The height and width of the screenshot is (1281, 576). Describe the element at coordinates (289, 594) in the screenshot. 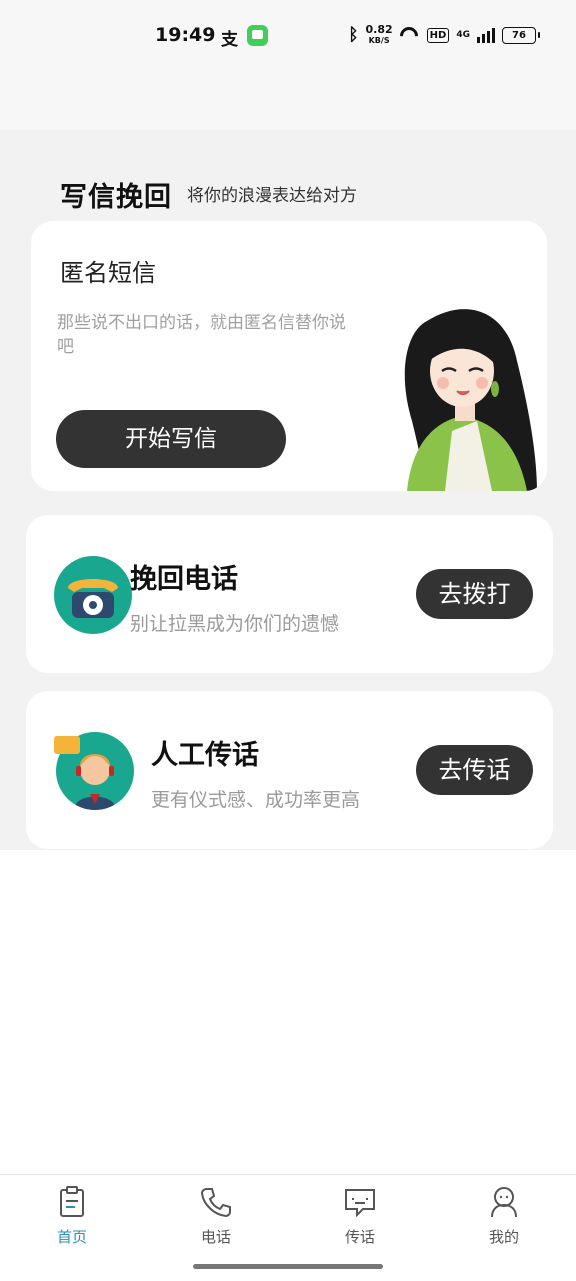

I see `recovery-call-card: 挽回电话 别让拉黑成为你们的遗憾 去拨打` at that location.